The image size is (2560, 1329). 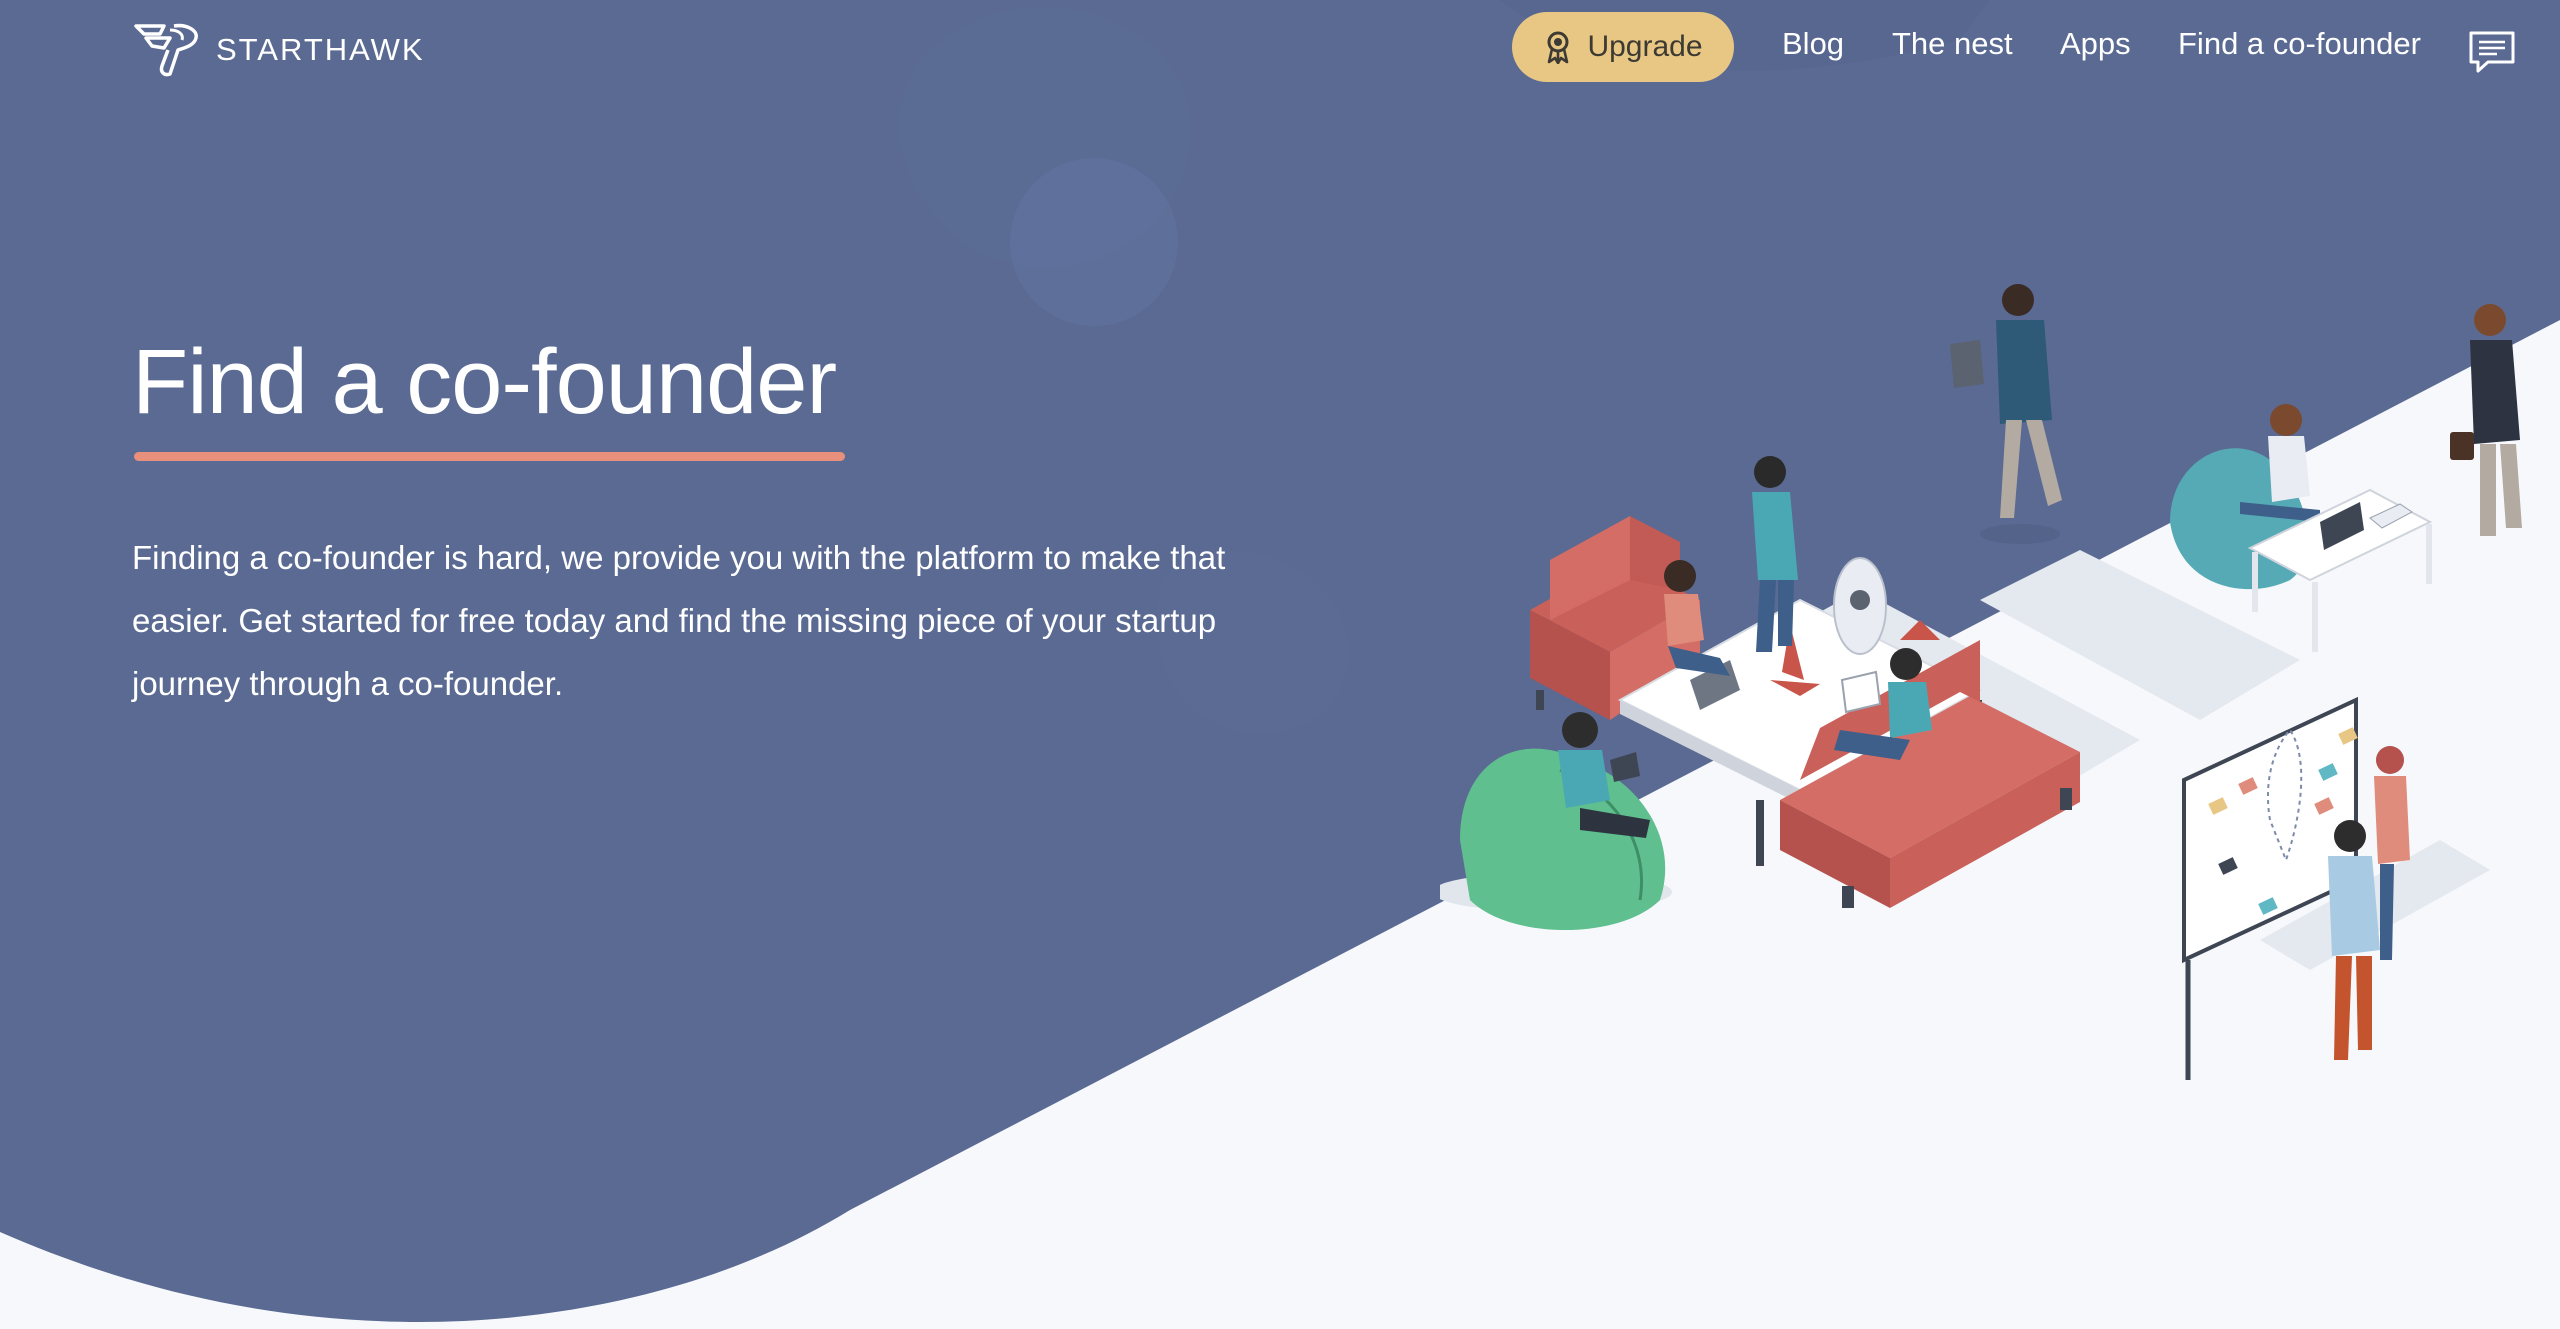 I want to click on businessman-briefcase, so click(x=2486, y=420).